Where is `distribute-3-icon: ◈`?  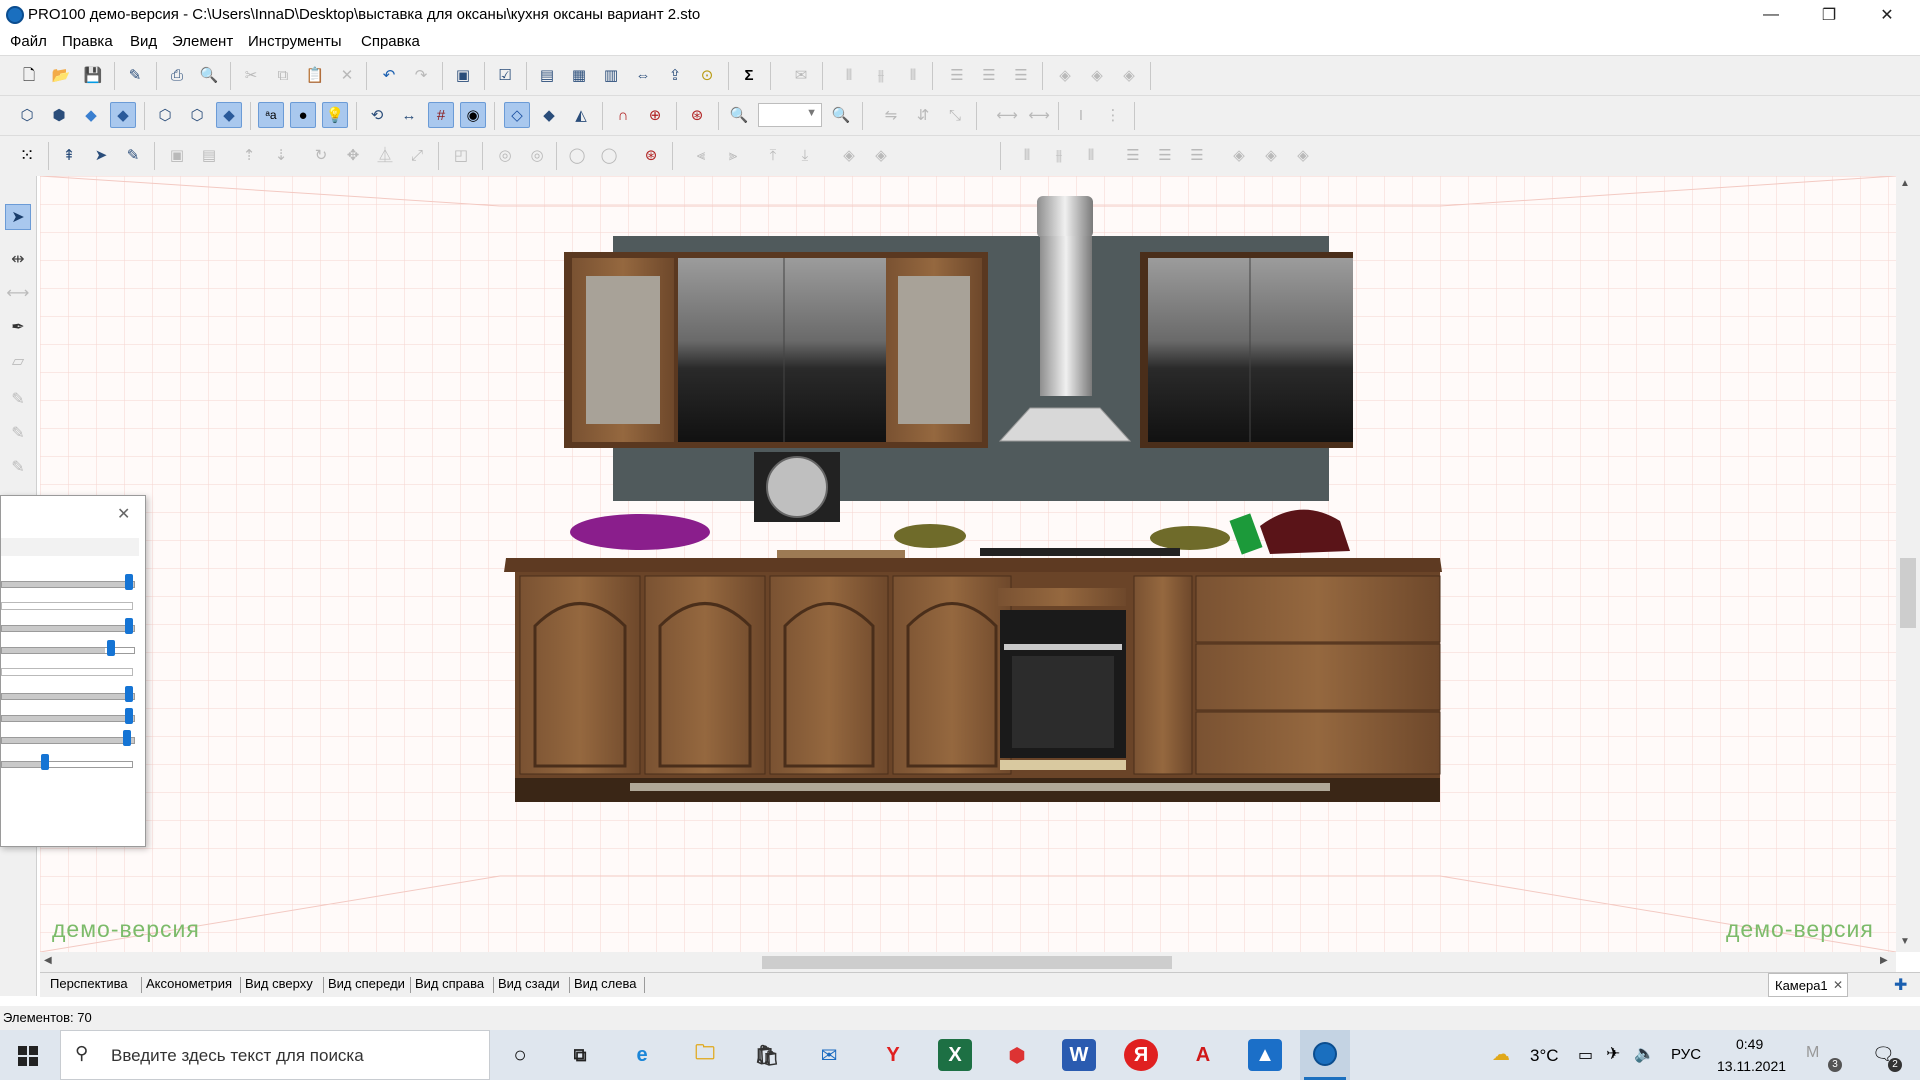 distribute-3-icon: ◈ is located at coordinates (1129, 75).